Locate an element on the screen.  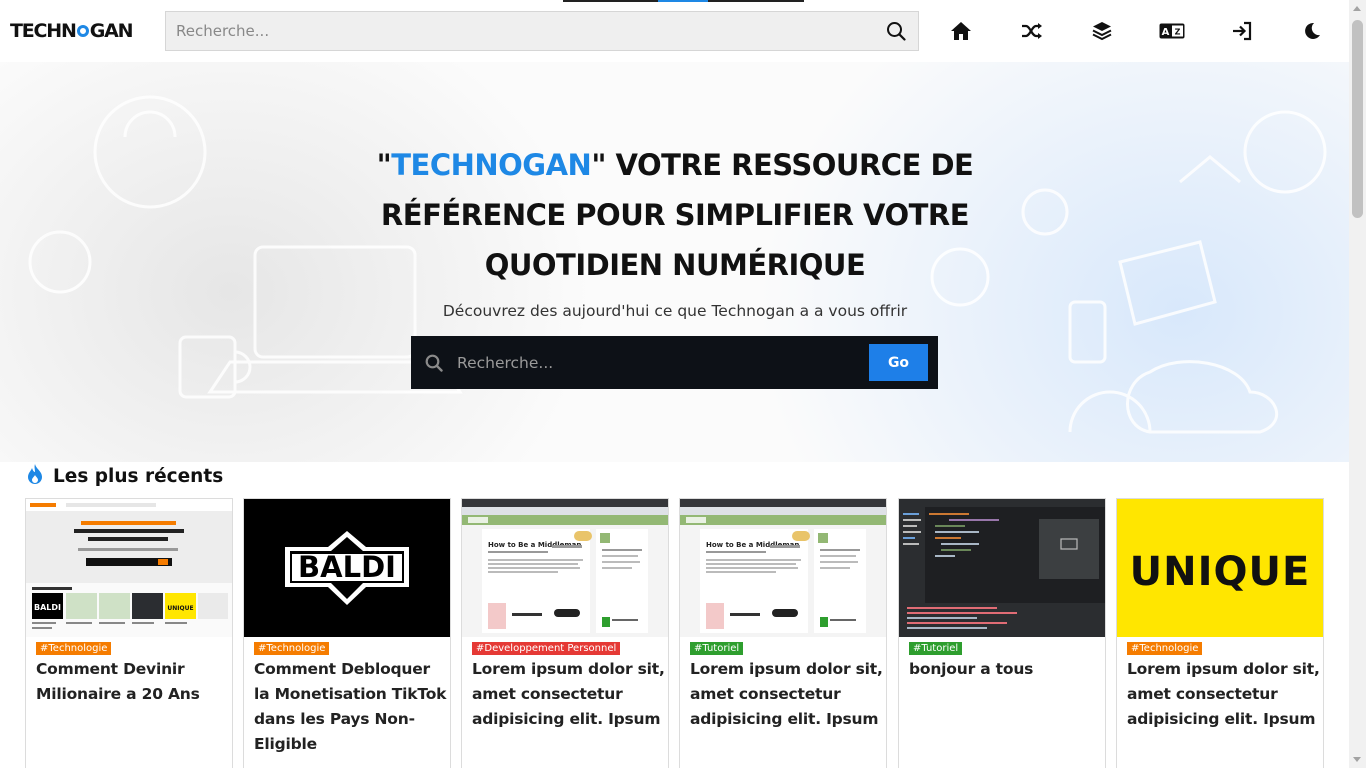
post-thumbnail-blog-screenshot: BALDI UNIQUE is located at coordinates (129, 568).